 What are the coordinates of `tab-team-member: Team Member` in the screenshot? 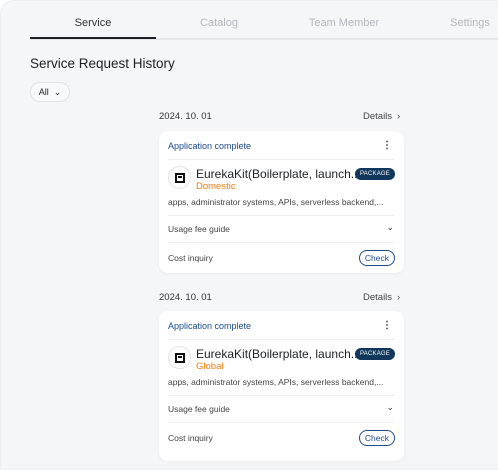 It's located at (344, 23).